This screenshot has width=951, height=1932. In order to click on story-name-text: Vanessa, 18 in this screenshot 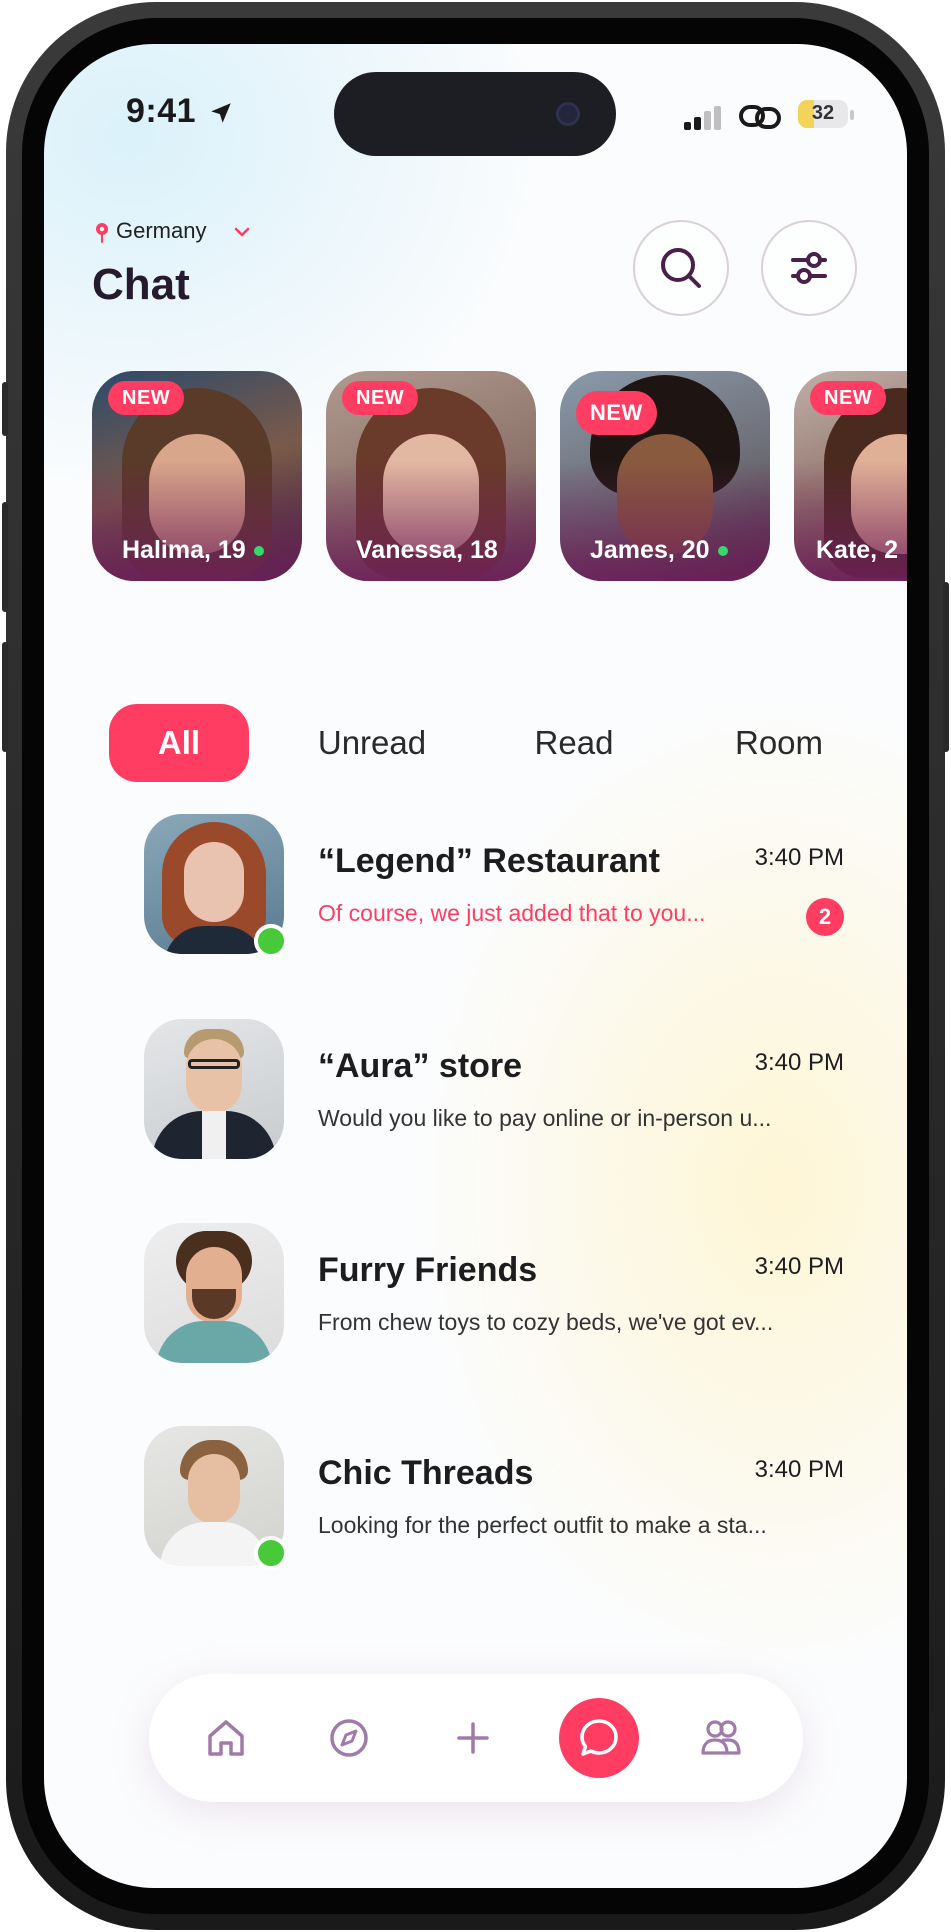, I will do `click(427, 550)`.